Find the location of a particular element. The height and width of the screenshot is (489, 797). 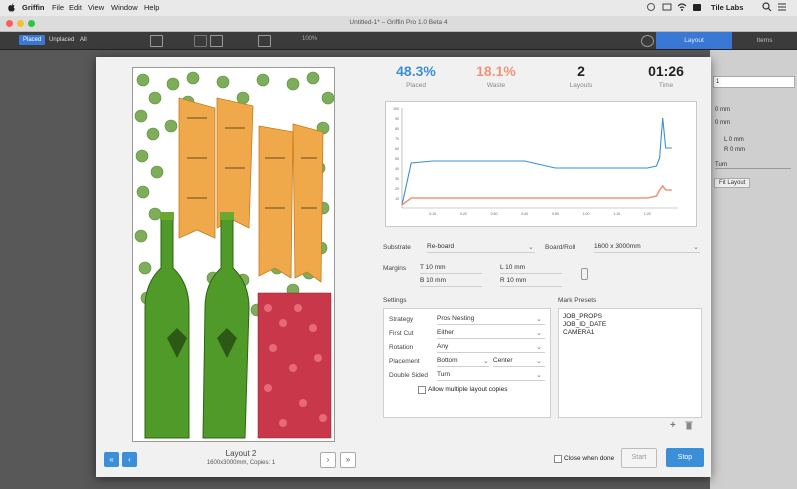

layouts-count: 2 is located at coordinates (581, 71).